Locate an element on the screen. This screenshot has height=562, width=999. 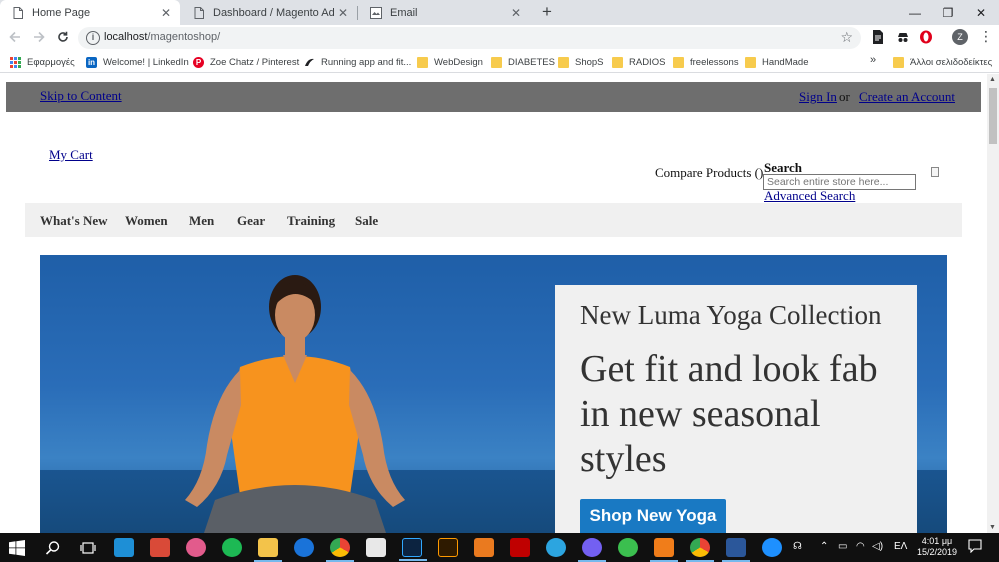
spotify-icon is located at coordinates (232, 547).